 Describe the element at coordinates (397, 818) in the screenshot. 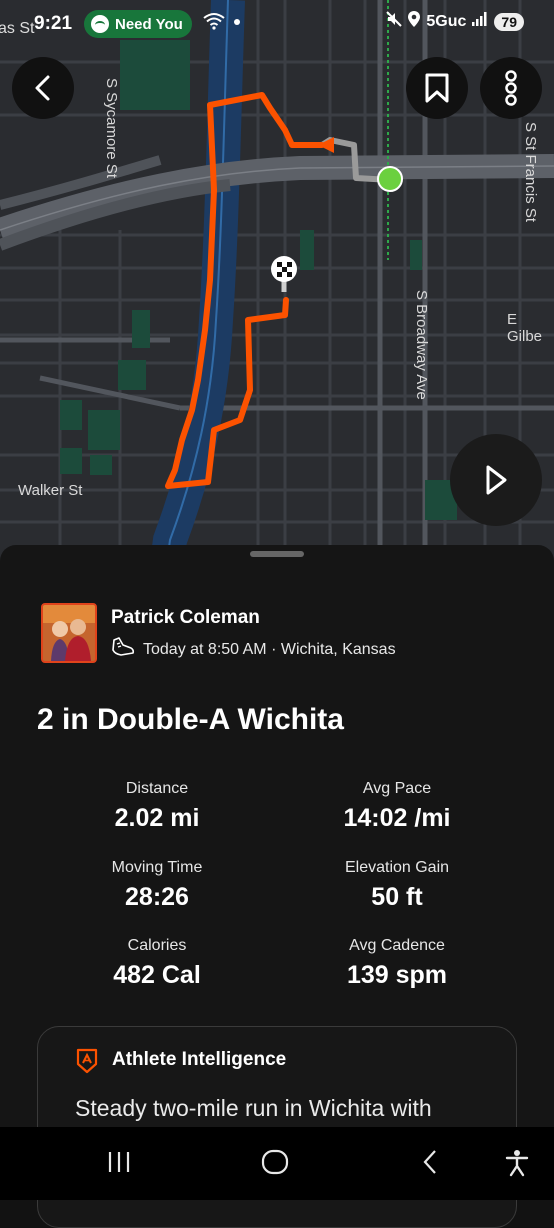

I see `stat-value: 14:02 /mi` at that location.